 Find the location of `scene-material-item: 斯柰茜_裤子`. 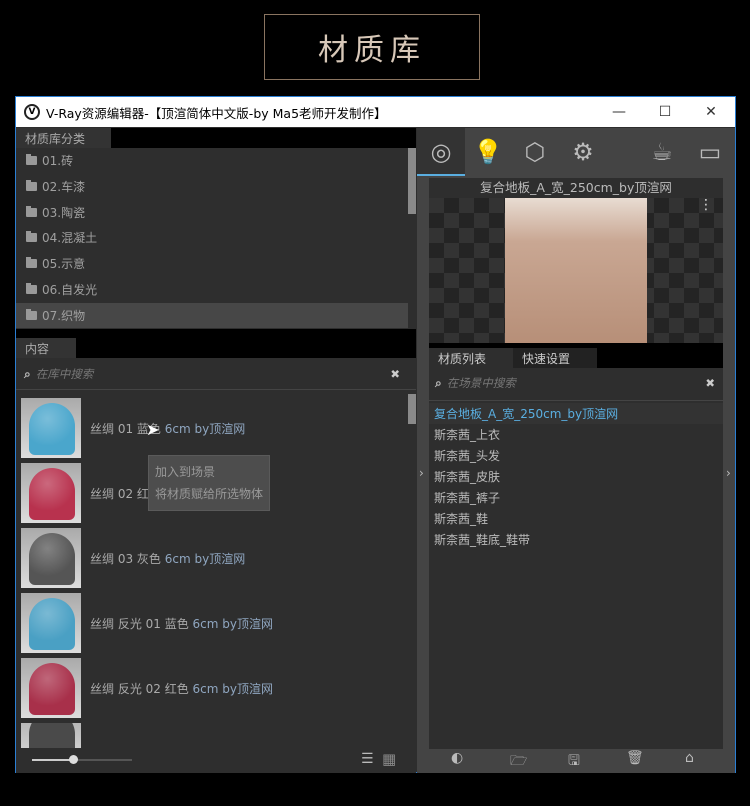

scene-material-item: 斯柰茜_裤子 is located at coordinates (576, 497).